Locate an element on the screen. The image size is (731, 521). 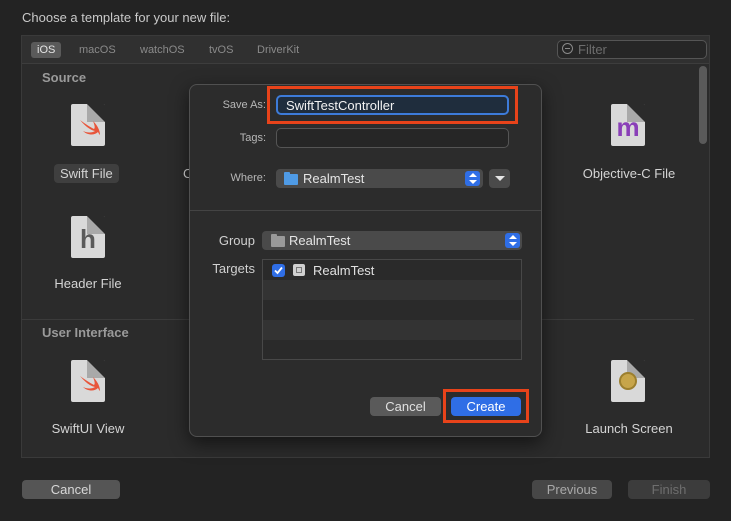
group-folder-icon is located at coordinates (278, 240).